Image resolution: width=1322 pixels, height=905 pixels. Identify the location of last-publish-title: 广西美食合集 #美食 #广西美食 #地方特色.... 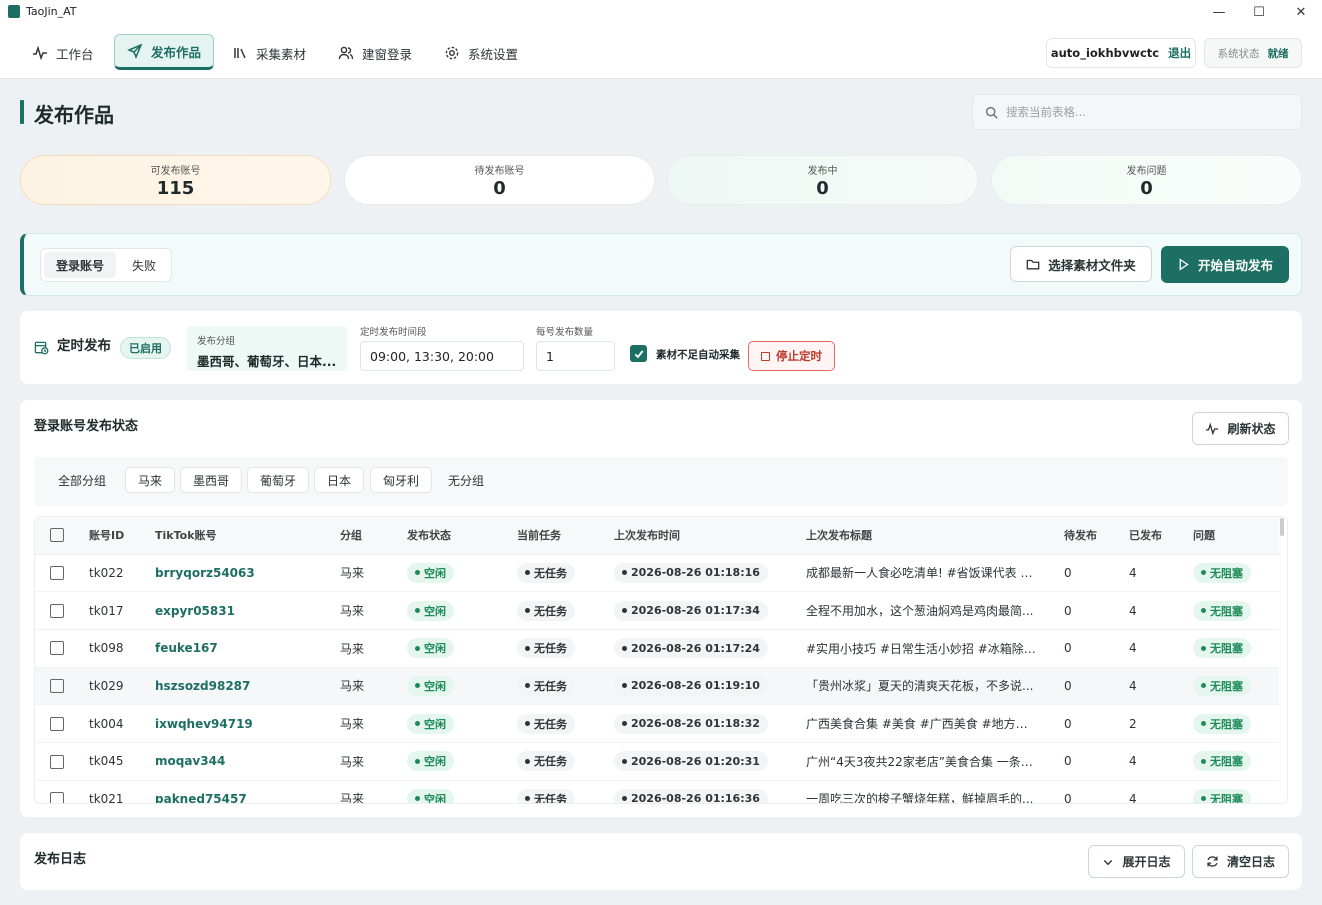
(922, 724).